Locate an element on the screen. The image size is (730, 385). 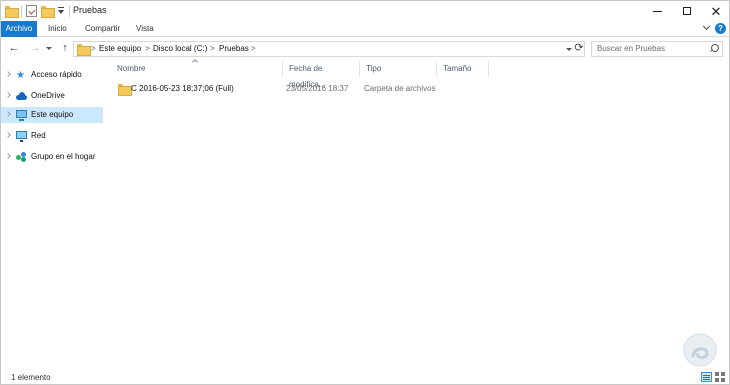
close-icon: ✕ is located at coordinates (716, 11).